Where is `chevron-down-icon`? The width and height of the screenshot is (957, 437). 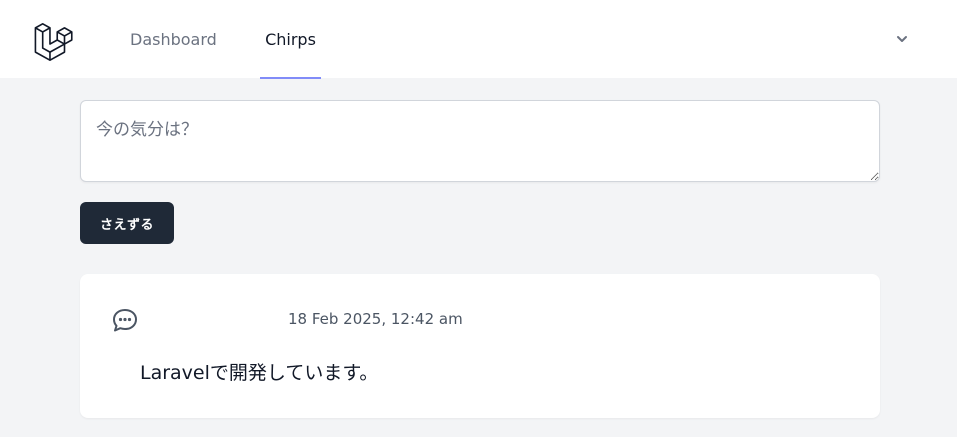
chevron-down-icon is located at coordinates (902, 39).